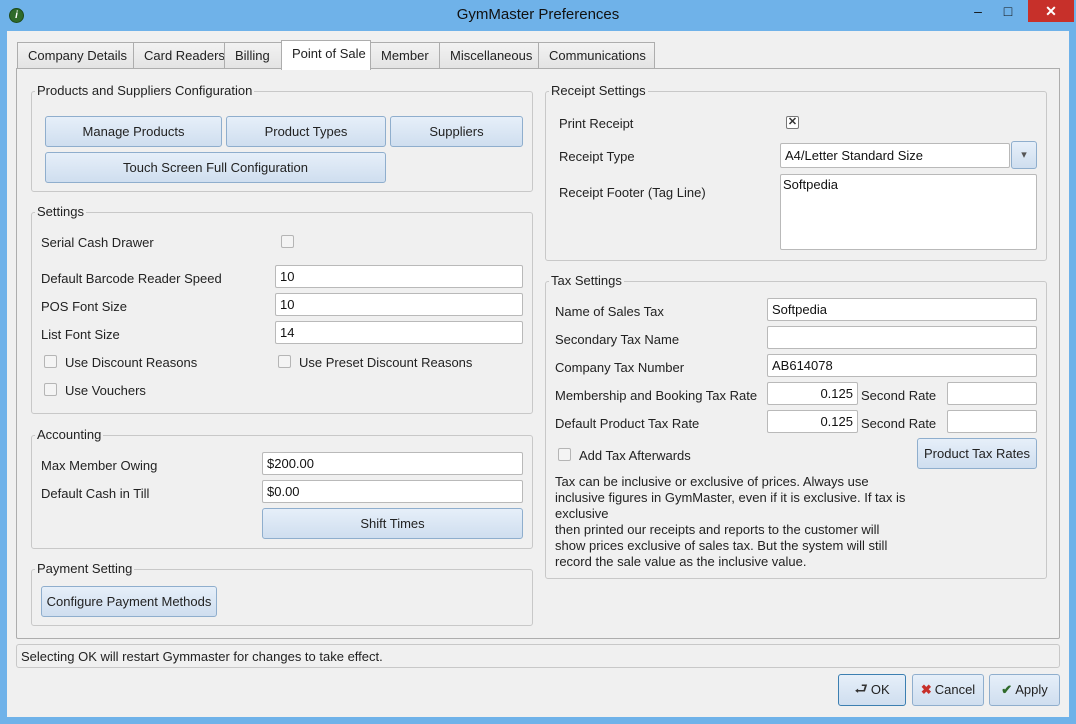  What do you see at coordinates (880, 689) in the screenshot?
I see `ok-label: OK` at bounding box center [880, 689].